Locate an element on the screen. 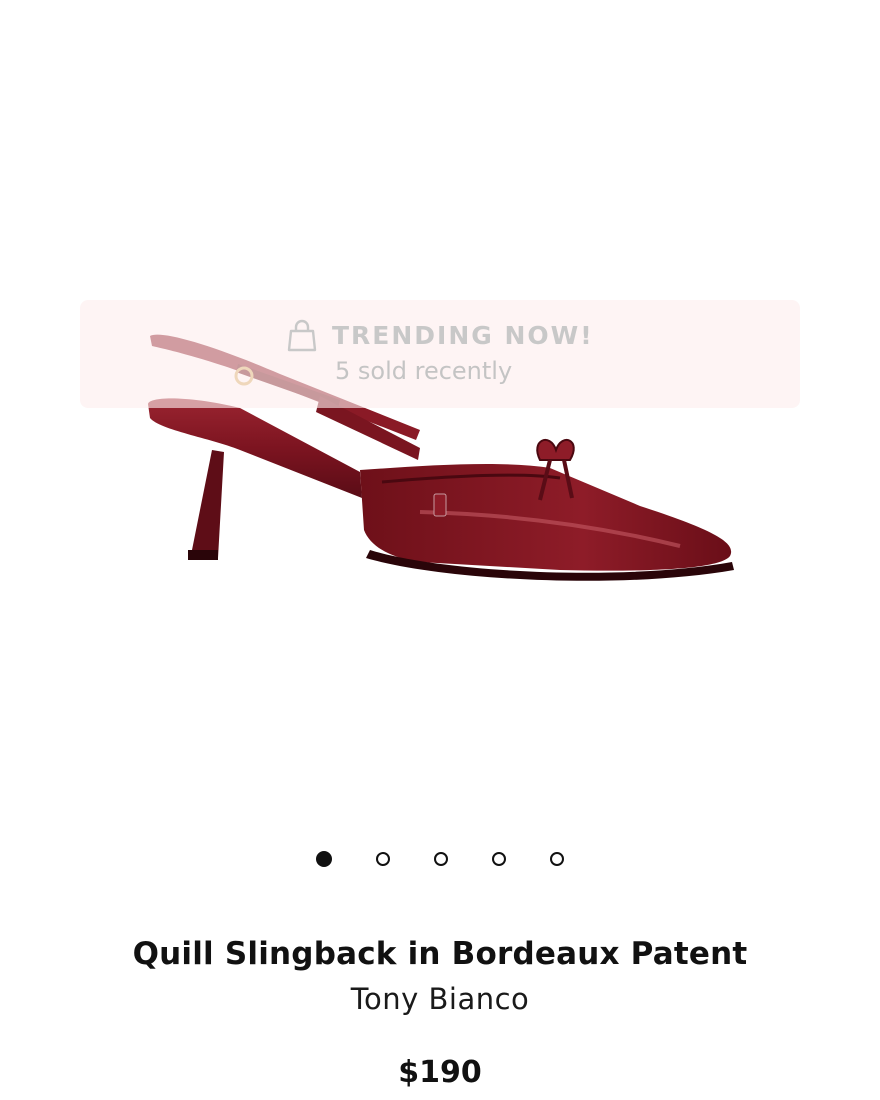 The height and width of the screenshot is (1100, 880). shopping-bag-icon is located at coordinates (302, 335).